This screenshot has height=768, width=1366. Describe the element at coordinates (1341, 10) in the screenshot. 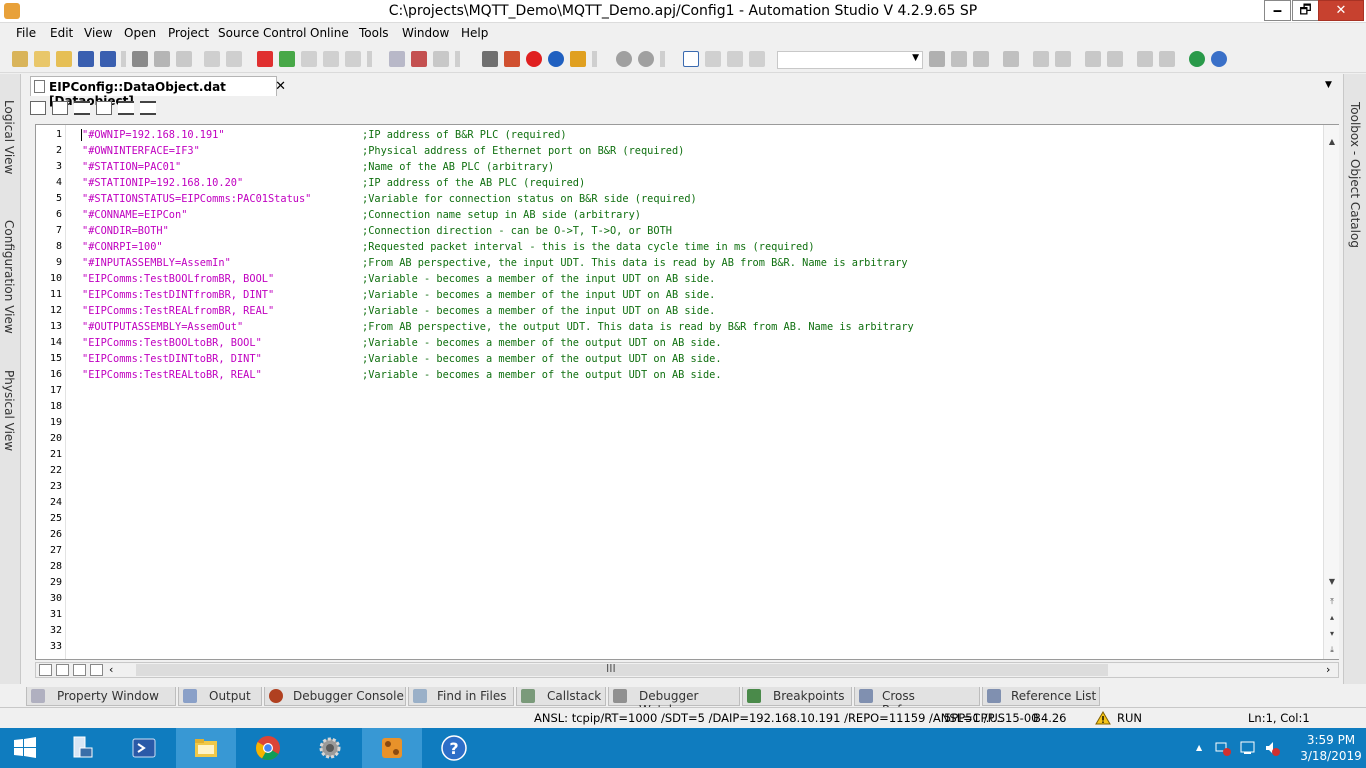

I see `close-button: ✕` at that location.